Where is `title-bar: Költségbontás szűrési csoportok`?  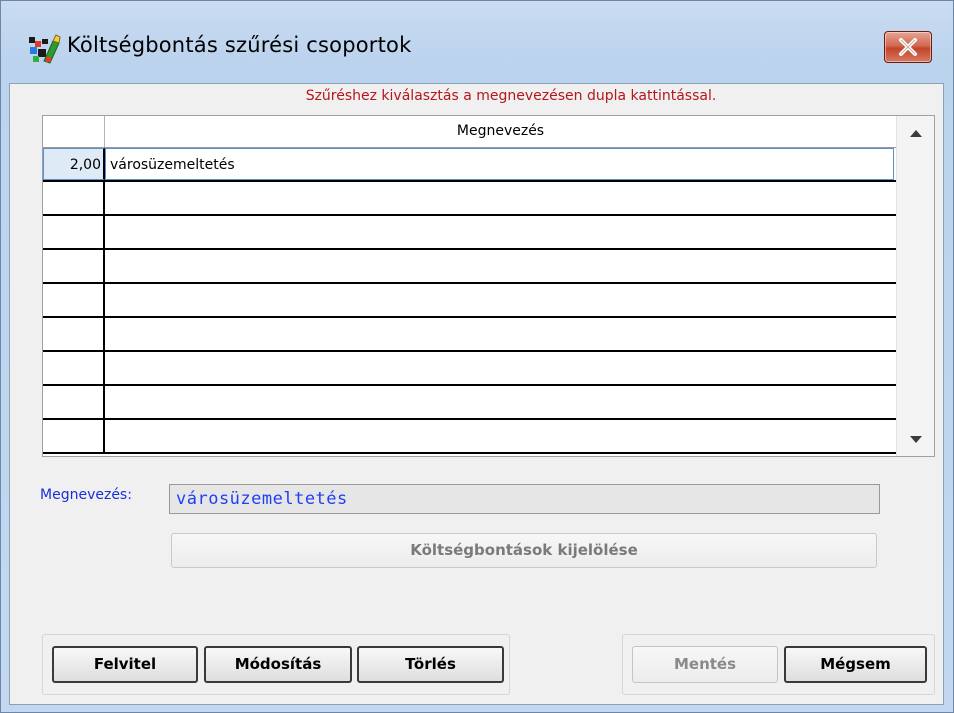 title-bar: Költségbontás szűrési csoportok is located at coordinates (477, 42).